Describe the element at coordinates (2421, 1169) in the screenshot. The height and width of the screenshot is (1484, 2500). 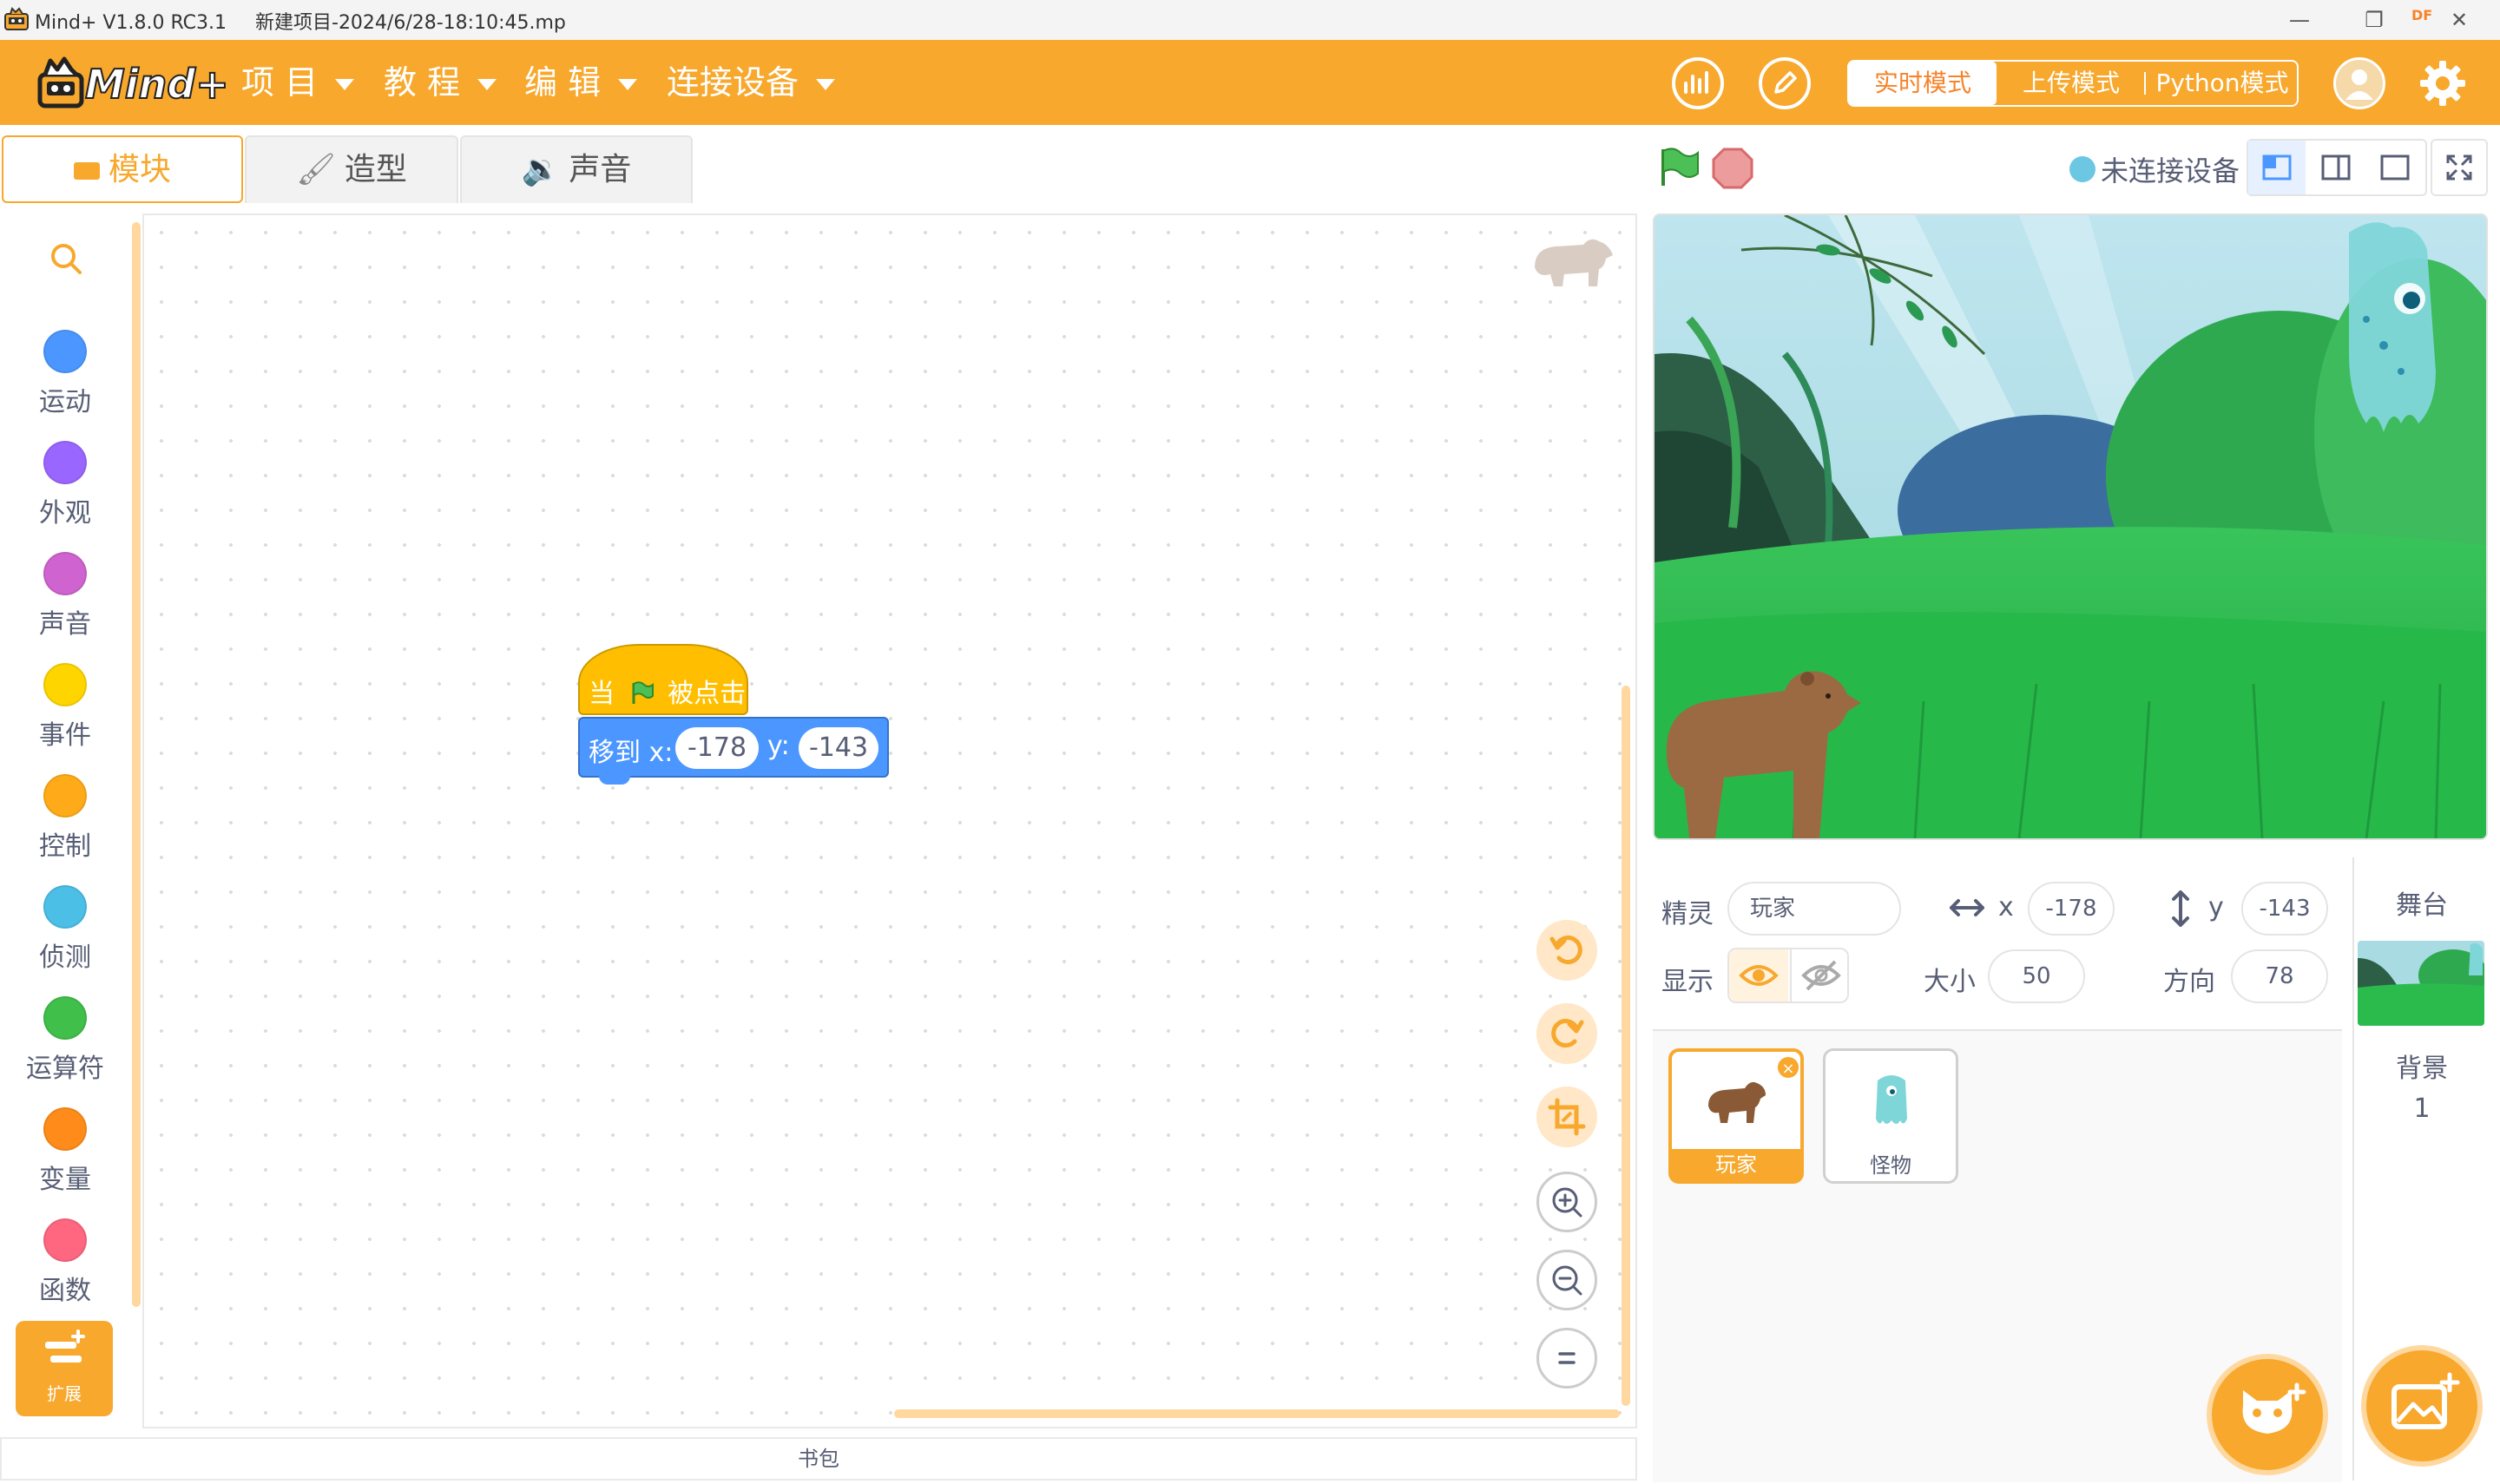
I see `stage-panel: 舞台 背景 1` at that location.